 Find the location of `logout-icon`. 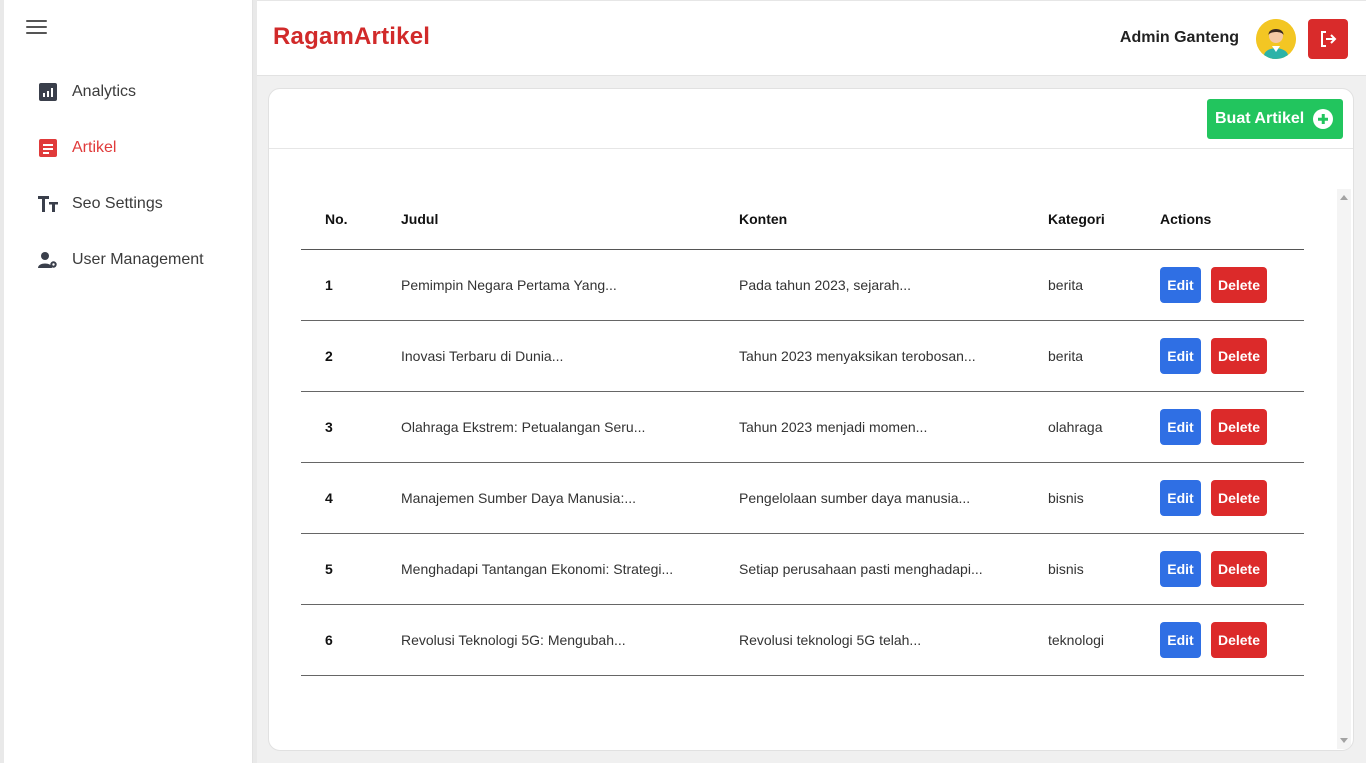

logout-icon is located at coordinates (1329, 39).